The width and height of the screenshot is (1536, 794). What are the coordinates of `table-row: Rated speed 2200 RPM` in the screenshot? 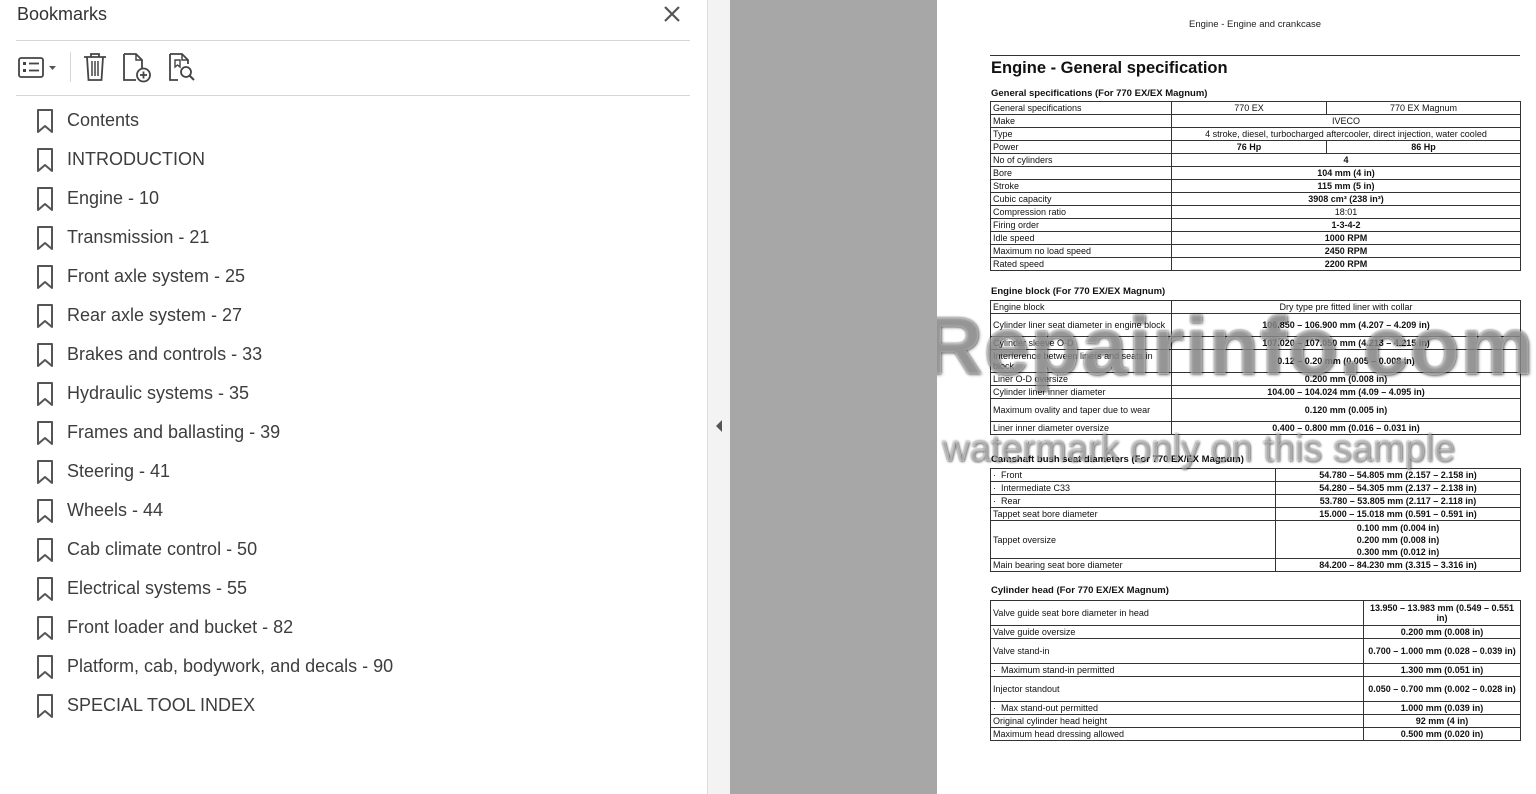 It's located at (1255, 264).